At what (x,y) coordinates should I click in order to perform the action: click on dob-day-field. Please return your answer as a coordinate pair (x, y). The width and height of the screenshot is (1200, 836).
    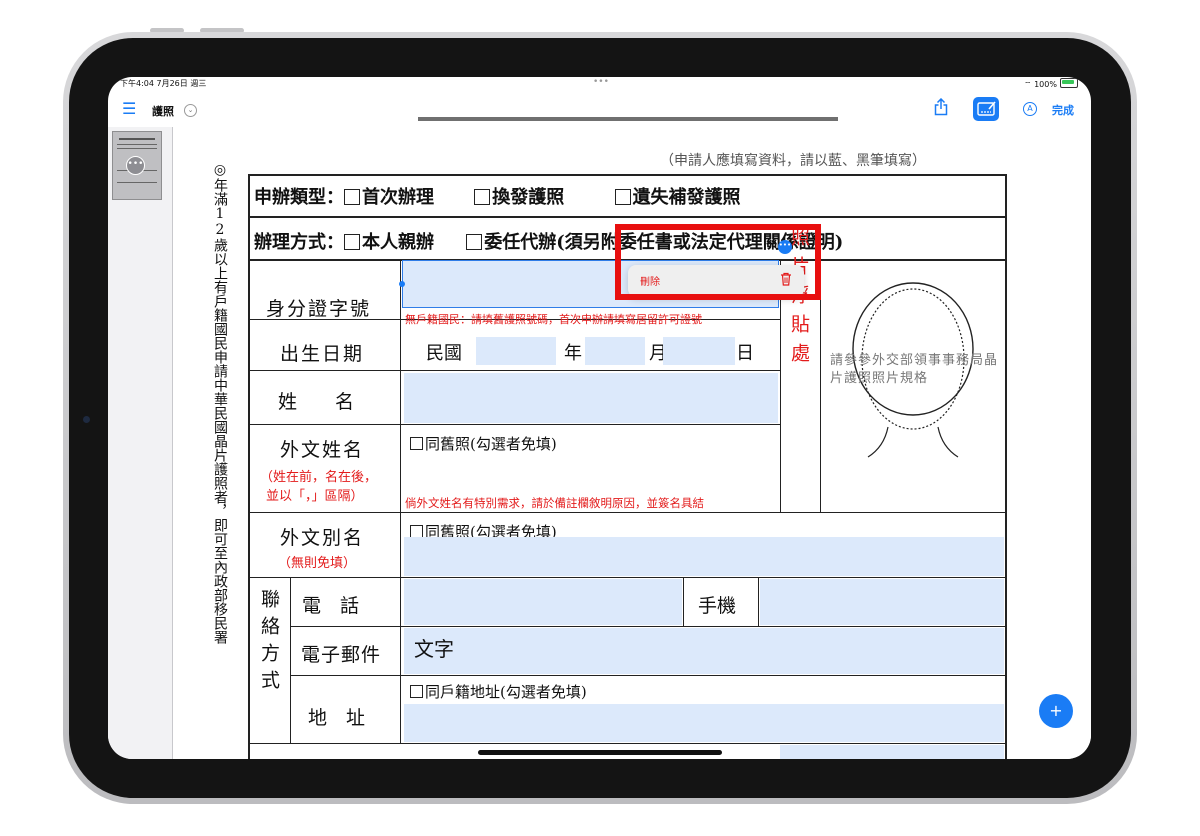
    Looking at the image, I should click on (699, 351).